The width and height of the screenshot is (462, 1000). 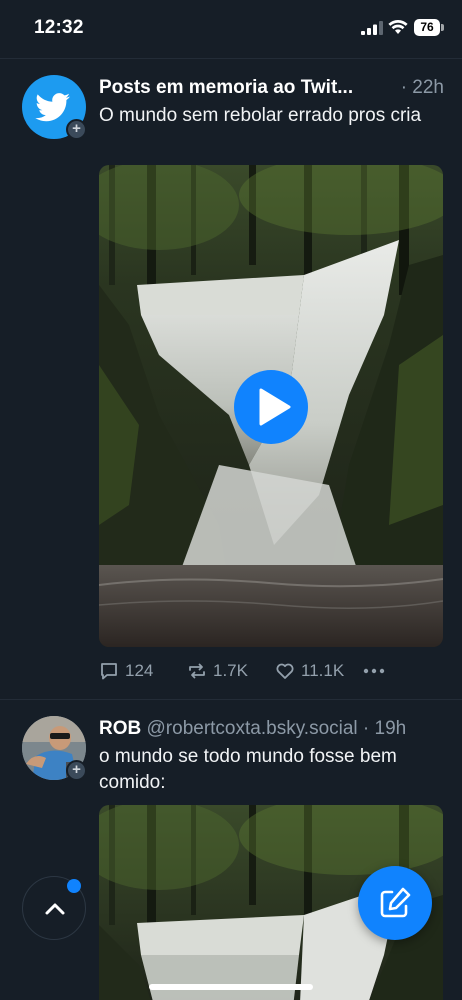 I want to click on post-text: o mundo se todo mundo fosse bem comido:, so click(x=248, y=769).